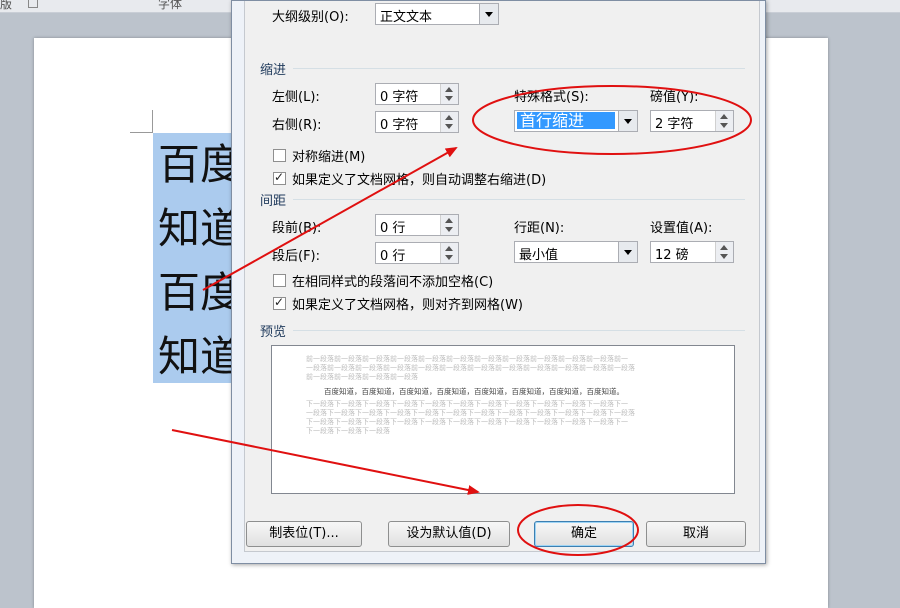 The image size is (900, 608). What do you see at coordinates (296, 256) in the screenshot?
I see `after-label: 段后(F):` at bounding box center [296, 256].